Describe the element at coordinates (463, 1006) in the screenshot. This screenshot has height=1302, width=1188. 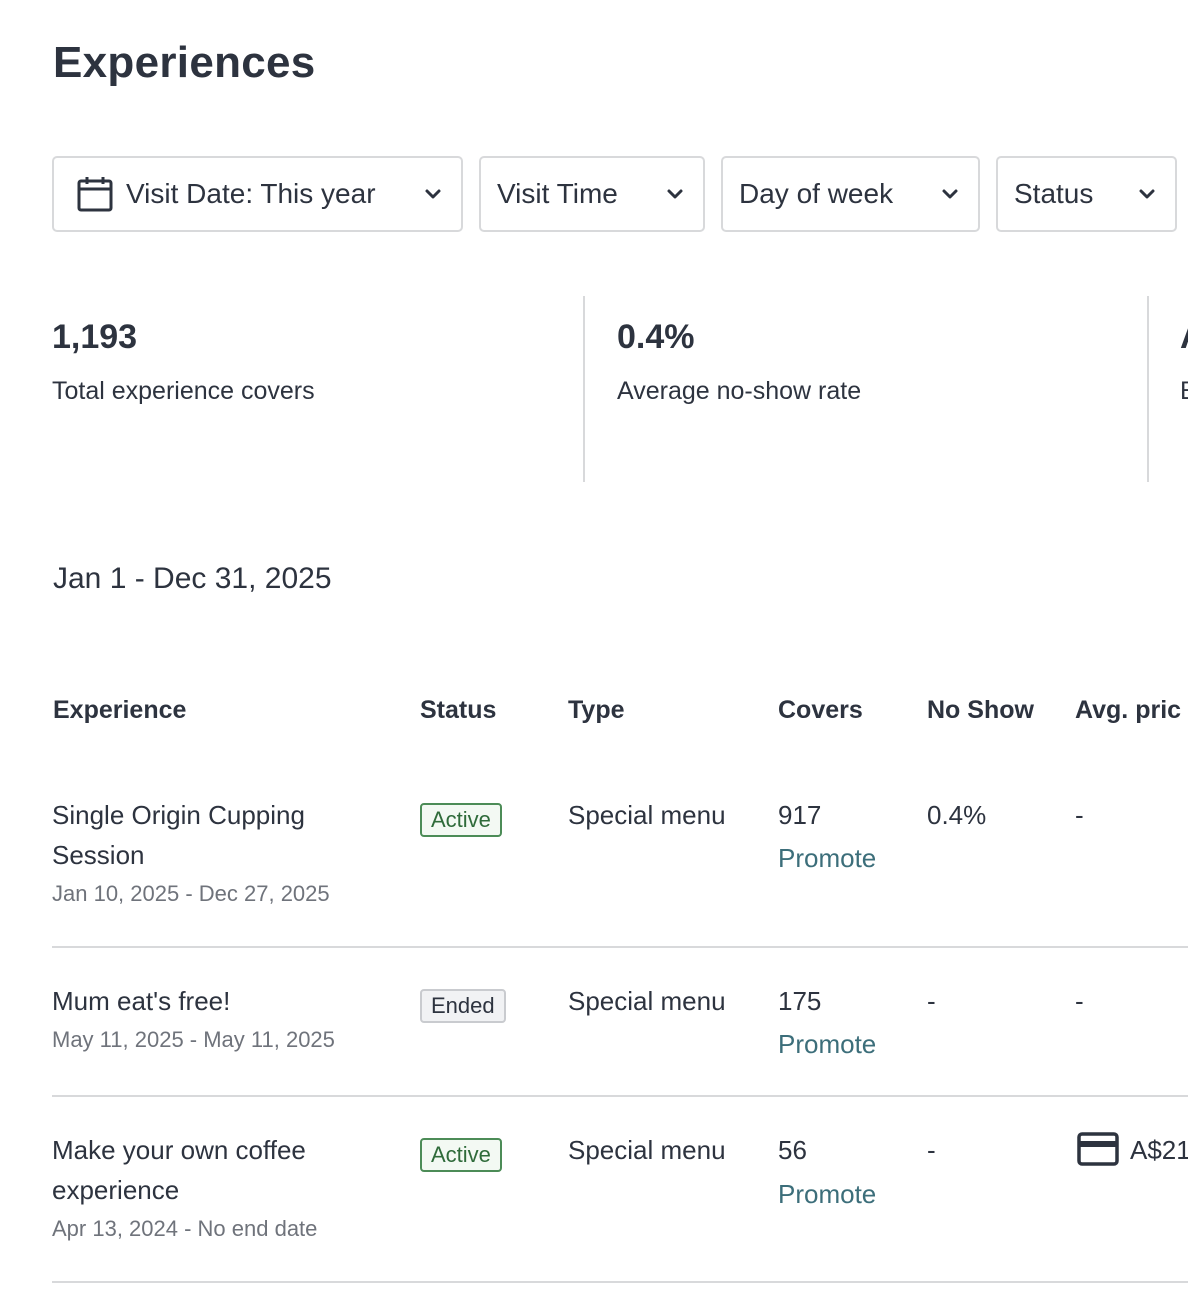
I see `status-badge: Ended` at that location.